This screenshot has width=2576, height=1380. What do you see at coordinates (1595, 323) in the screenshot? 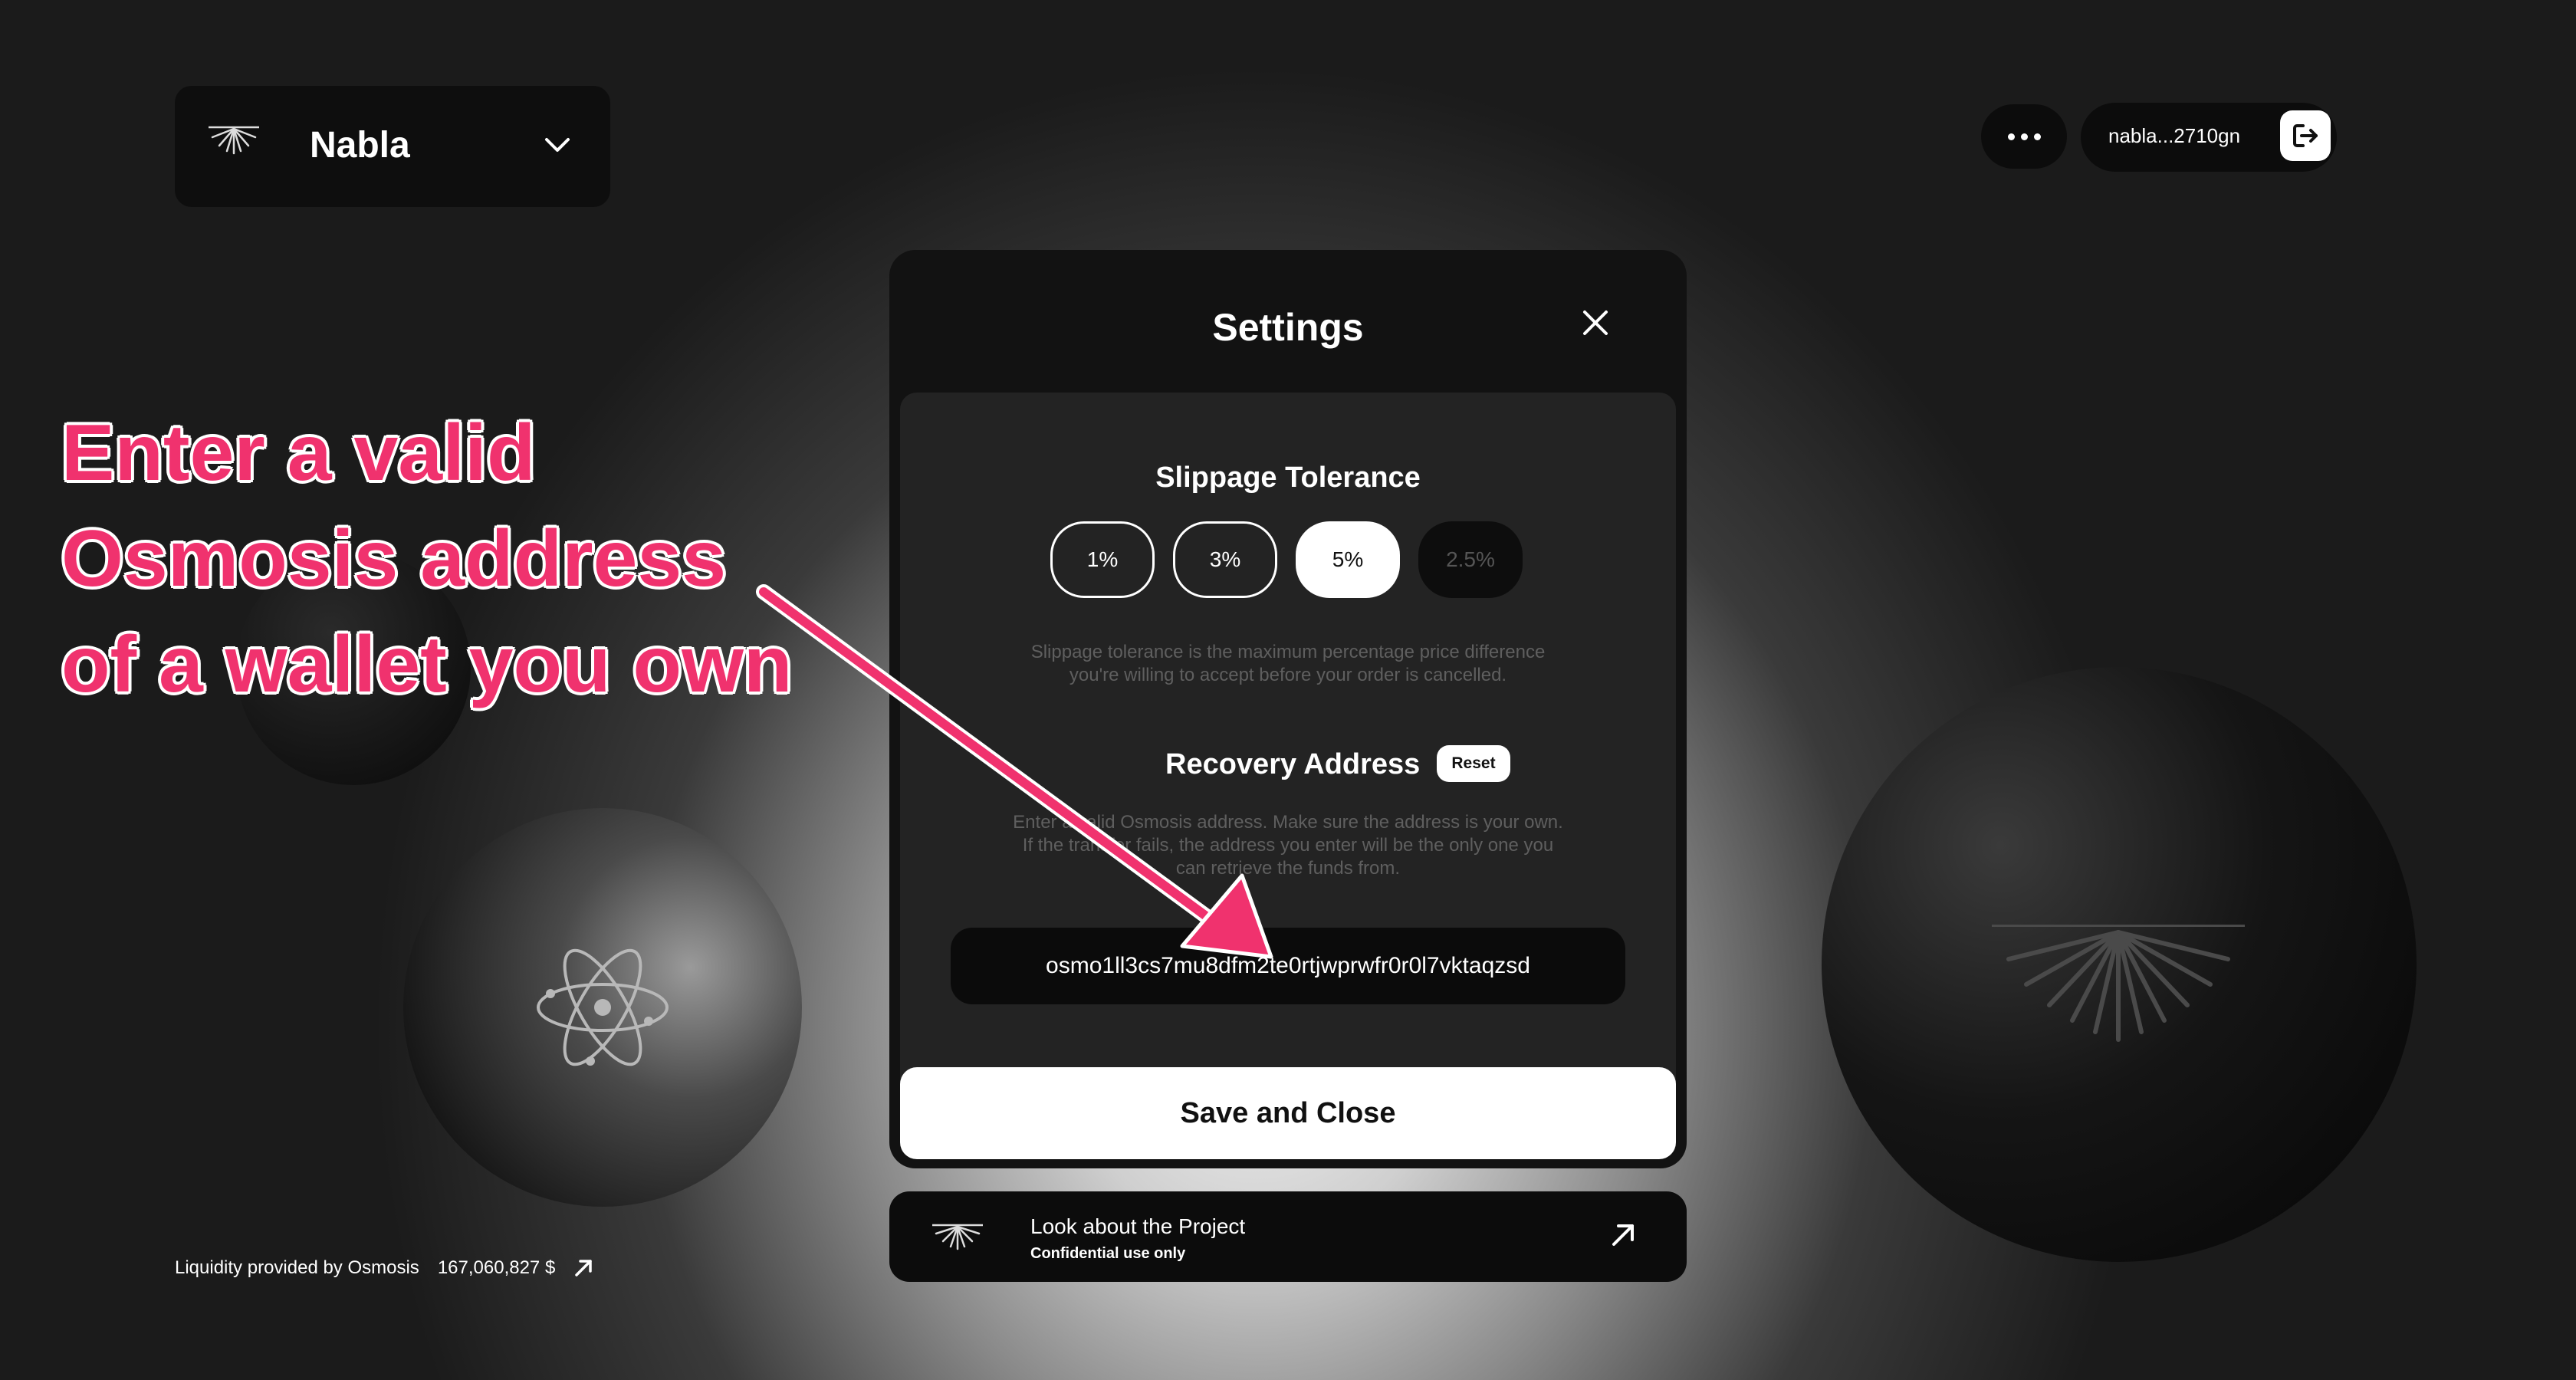
I see `close-icon` at bounding box center [1595, 323].